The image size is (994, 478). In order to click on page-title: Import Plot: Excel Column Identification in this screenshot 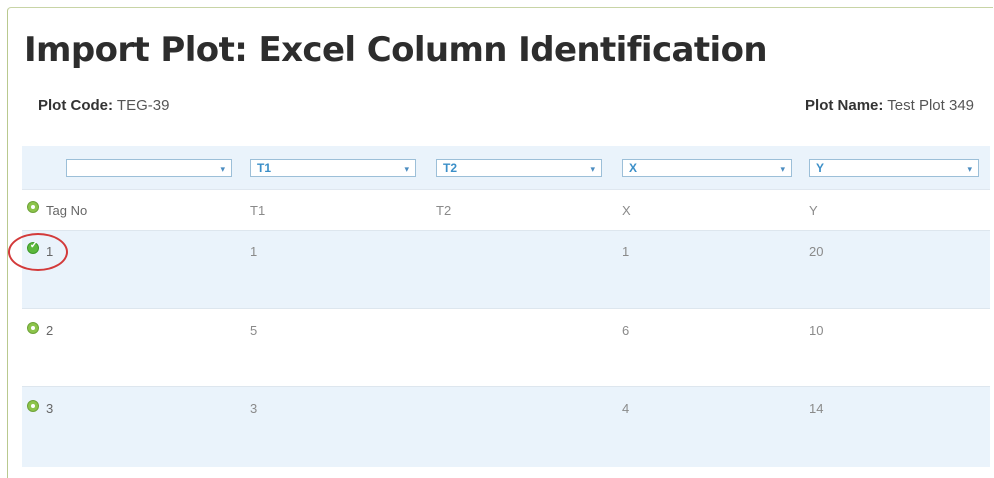, I will do `click(396, 50)`.